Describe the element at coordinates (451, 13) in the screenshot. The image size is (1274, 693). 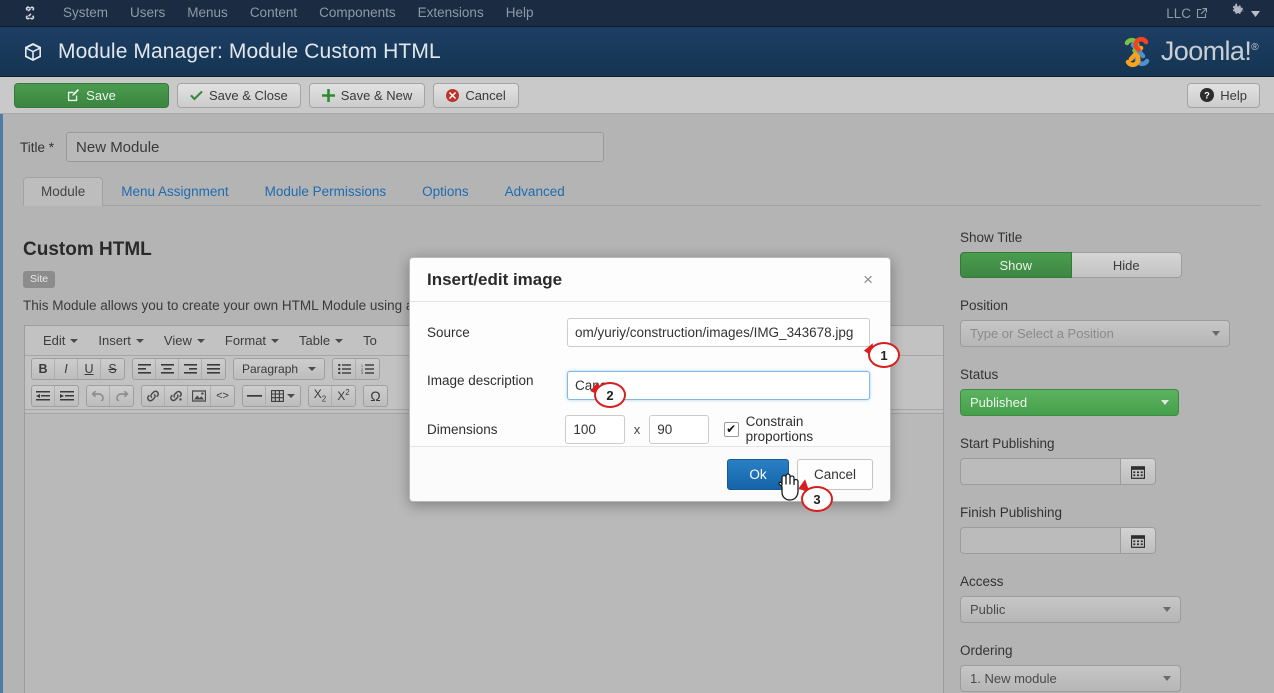
I see `menu-extensions: Extensions` at that location.